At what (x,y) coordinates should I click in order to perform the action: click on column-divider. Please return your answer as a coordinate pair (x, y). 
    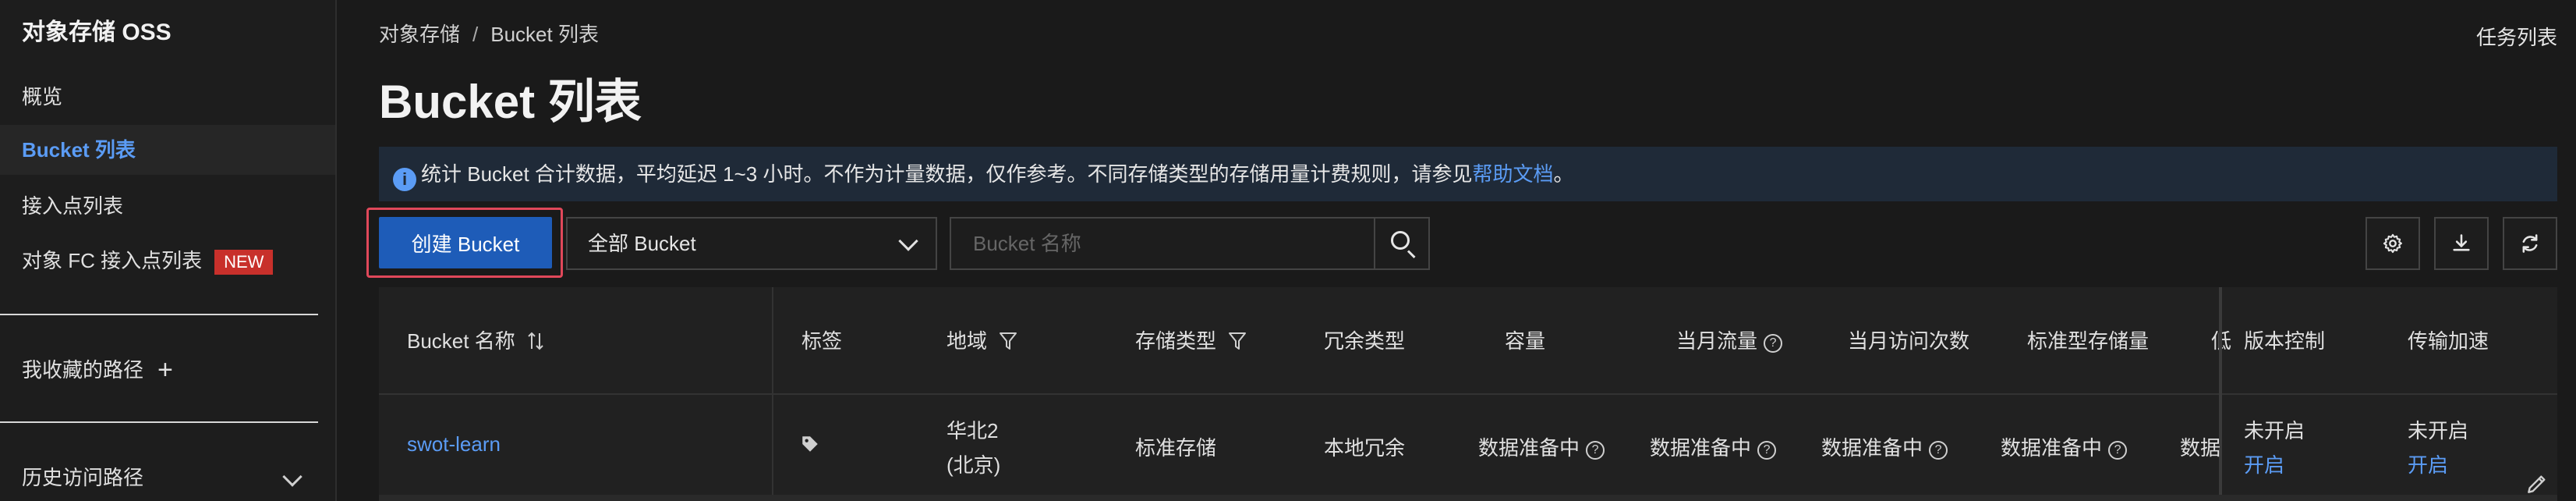
    Looking at the image, I should click on (772, 394).